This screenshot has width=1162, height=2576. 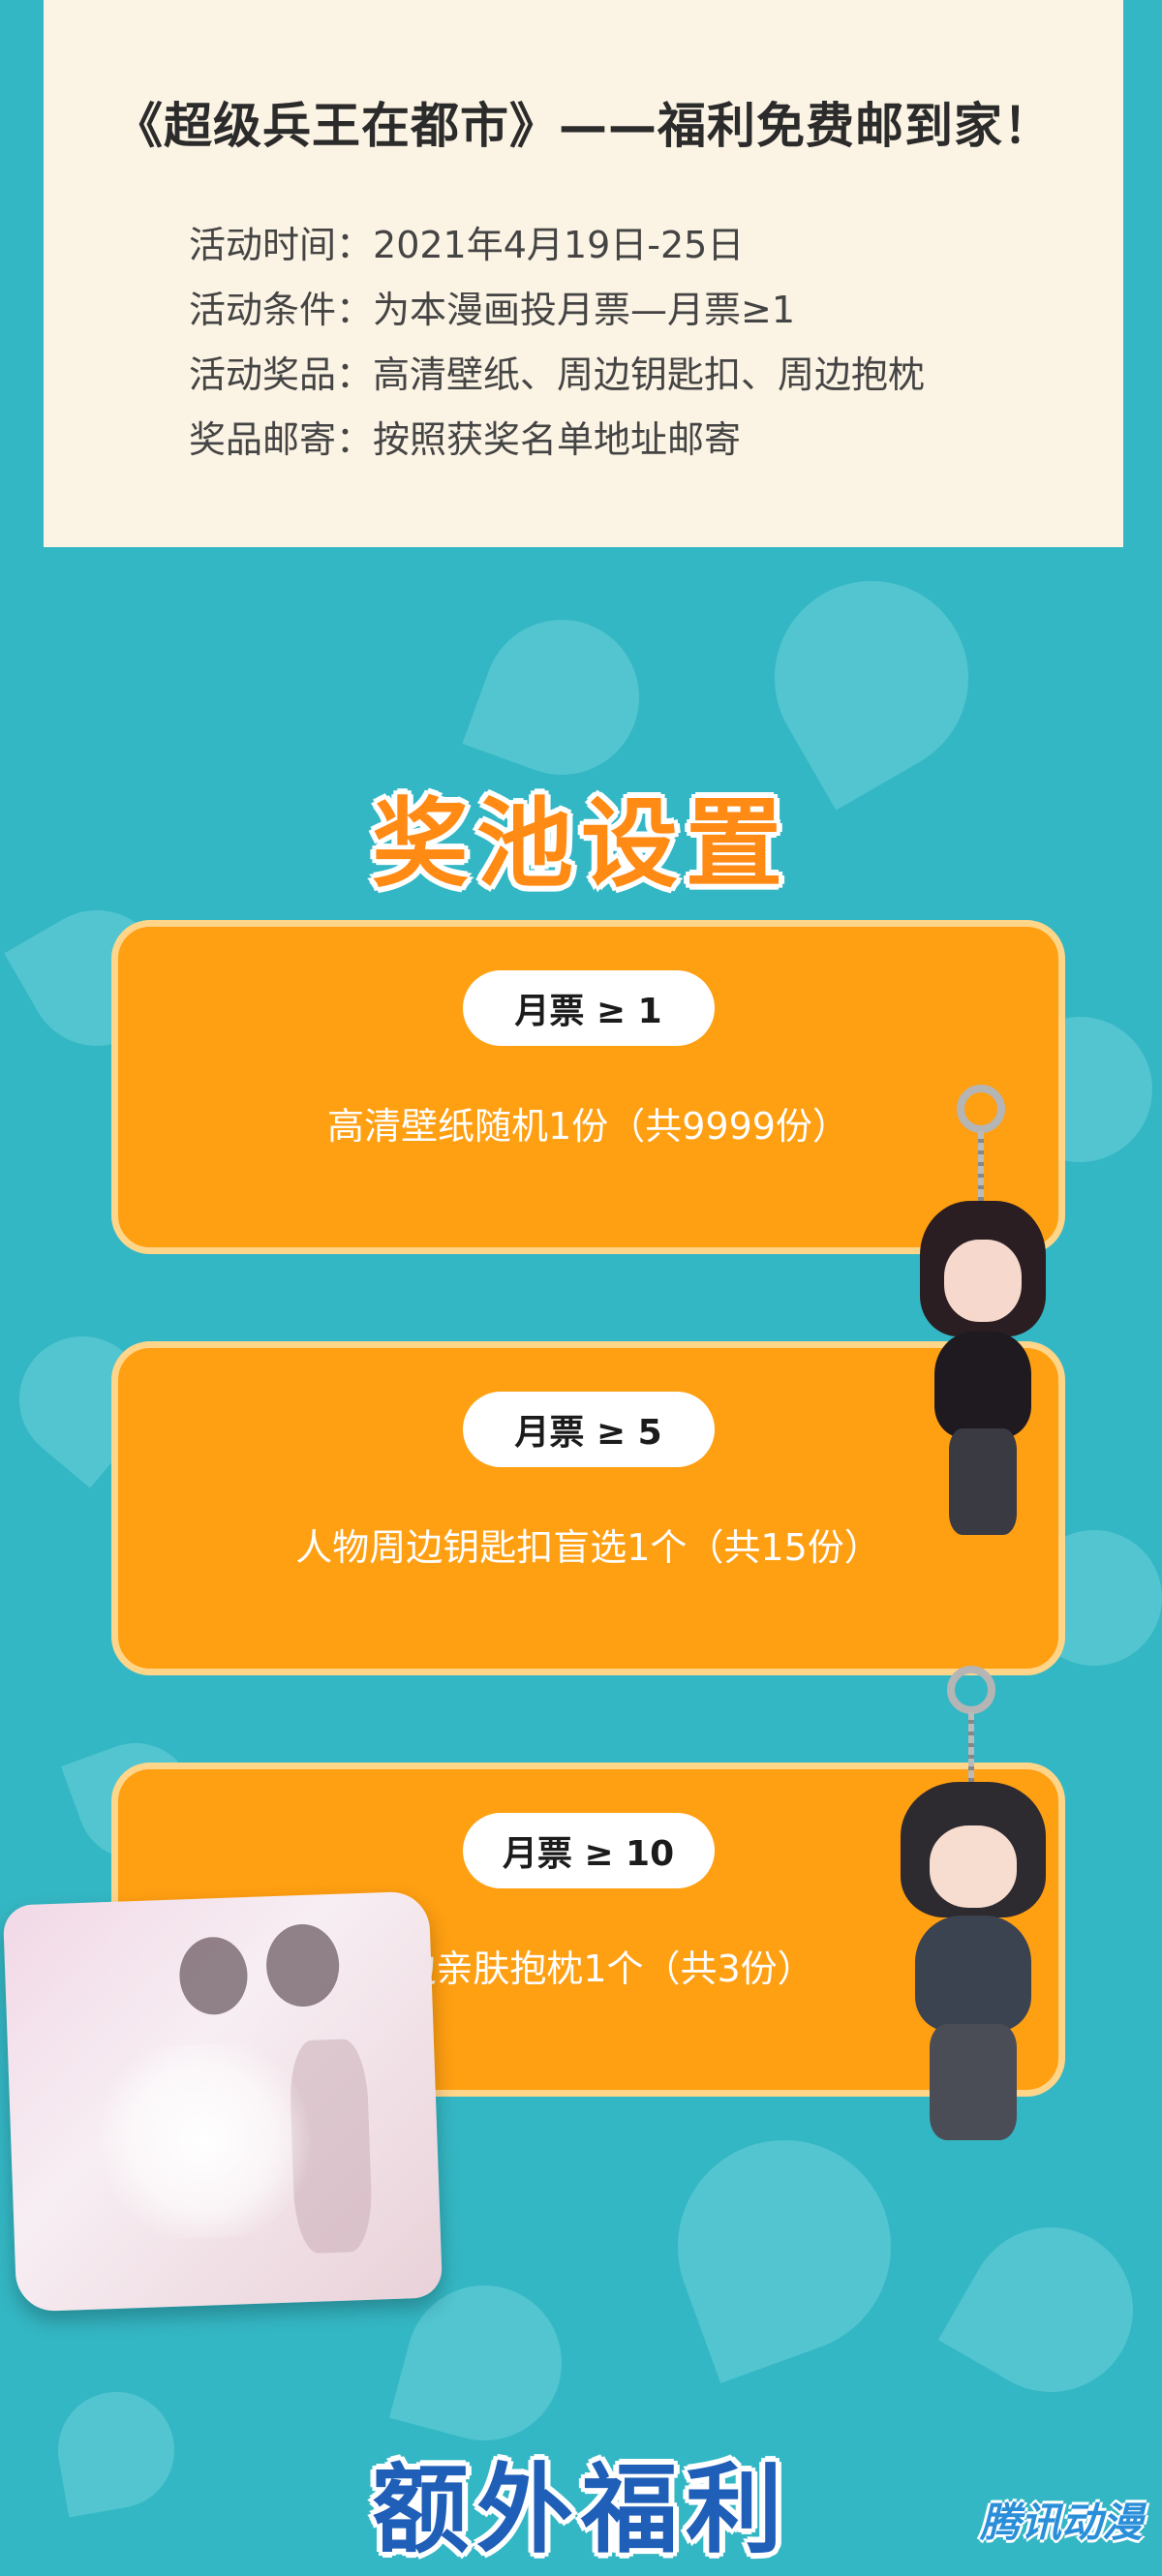 I want to click on detail-mailing: 奖品邮寄：按照获奖名单地址邮寄, so click(x=557, y=440).